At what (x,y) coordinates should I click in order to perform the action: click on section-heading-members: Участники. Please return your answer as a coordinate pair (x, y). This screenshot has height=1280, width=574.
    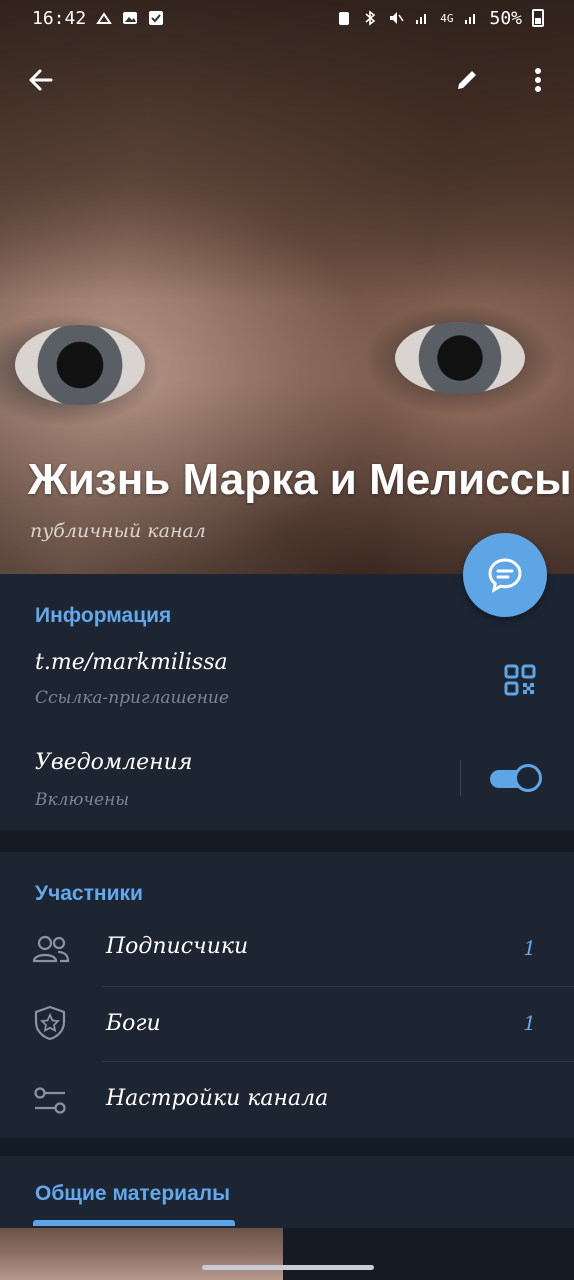
    Looking at the image, I should click on (89, 893).